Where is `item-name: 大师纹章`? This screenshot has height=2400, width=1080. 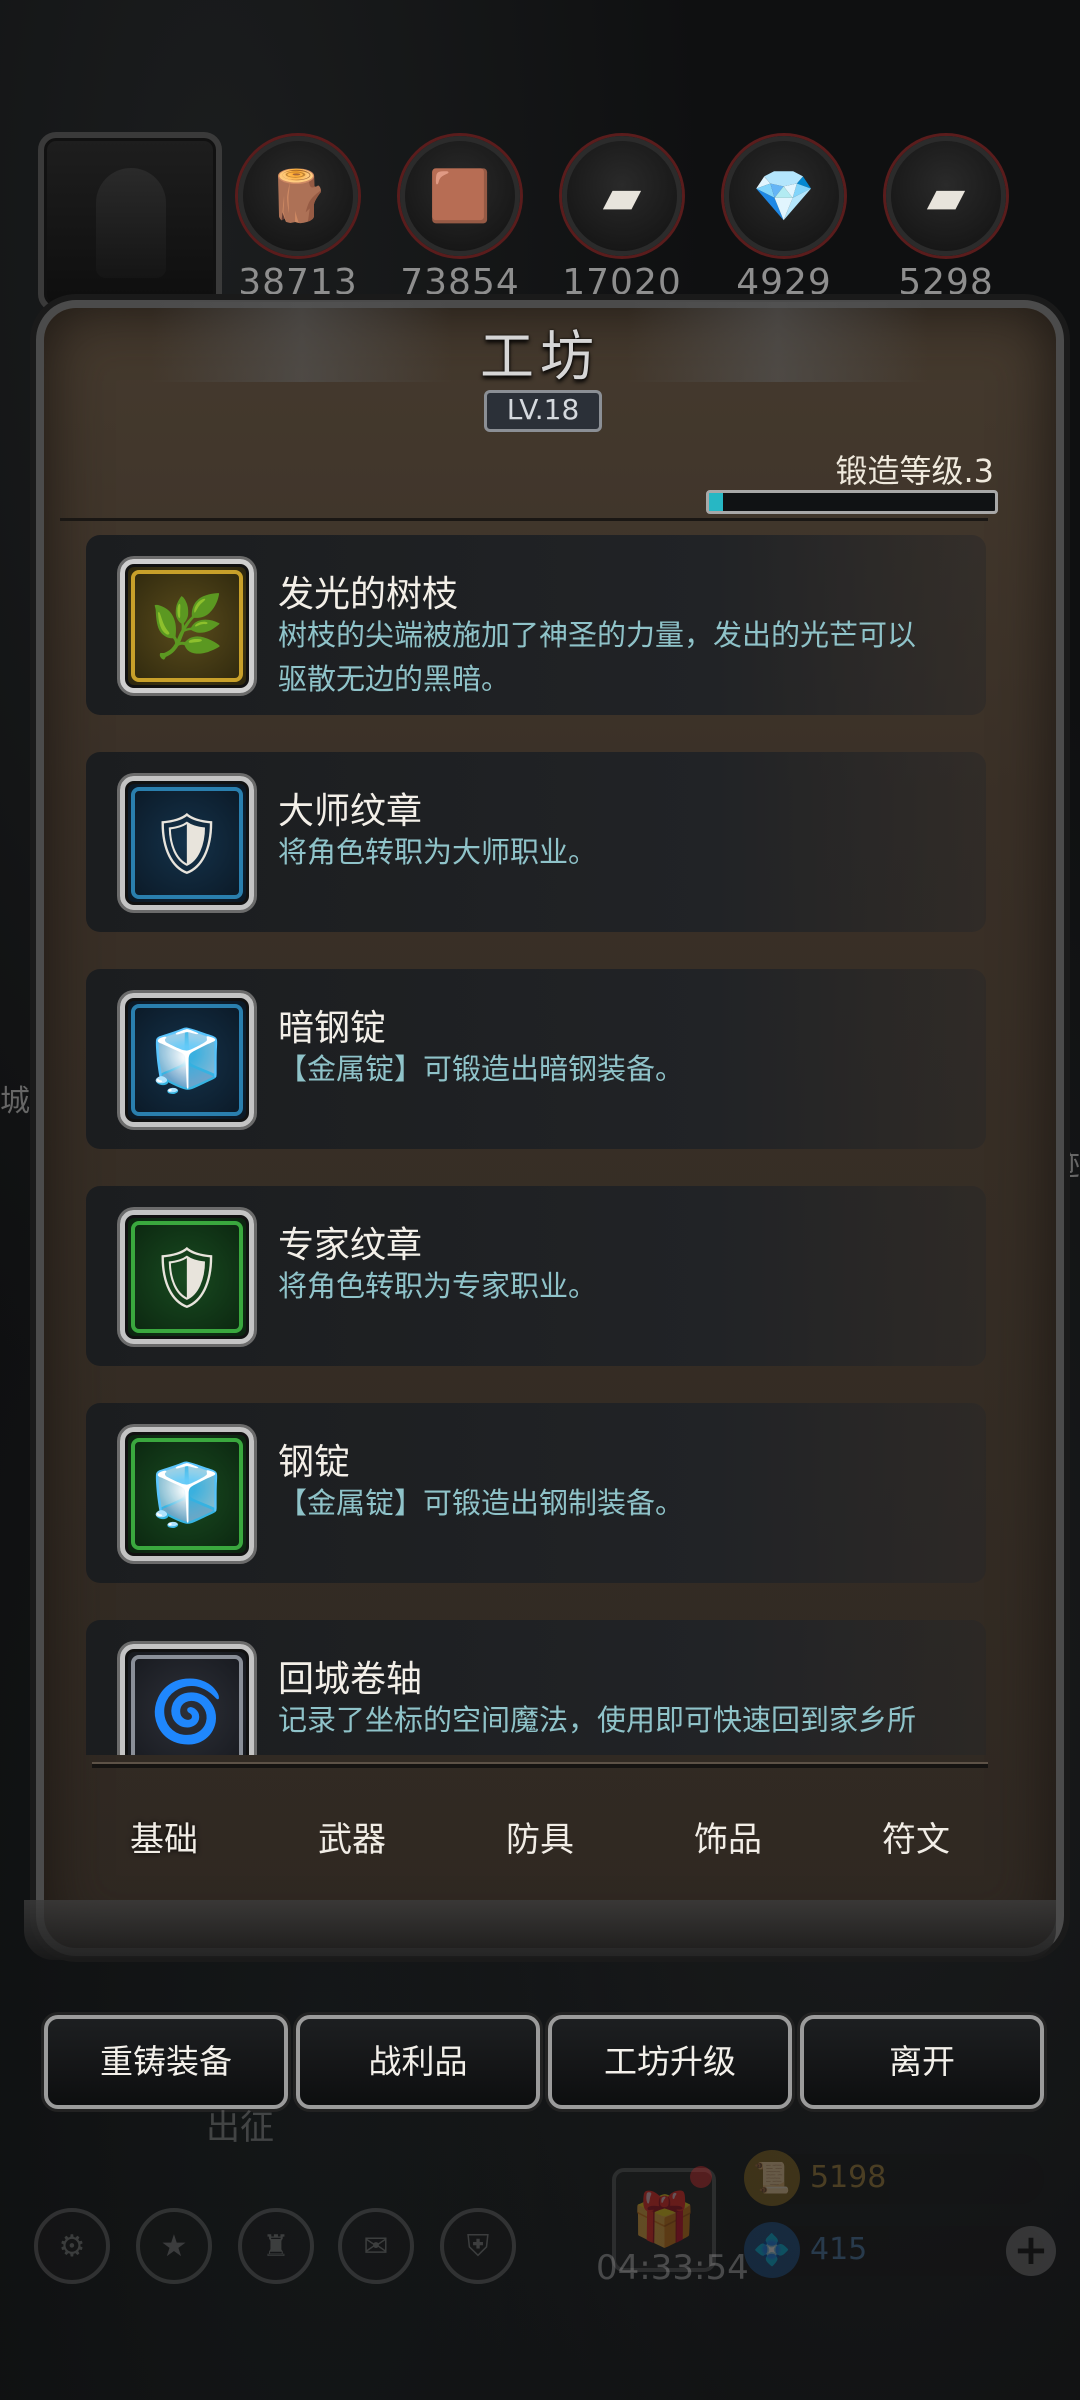
item-name: 大师纹章 is located at coordinates (350, 811).